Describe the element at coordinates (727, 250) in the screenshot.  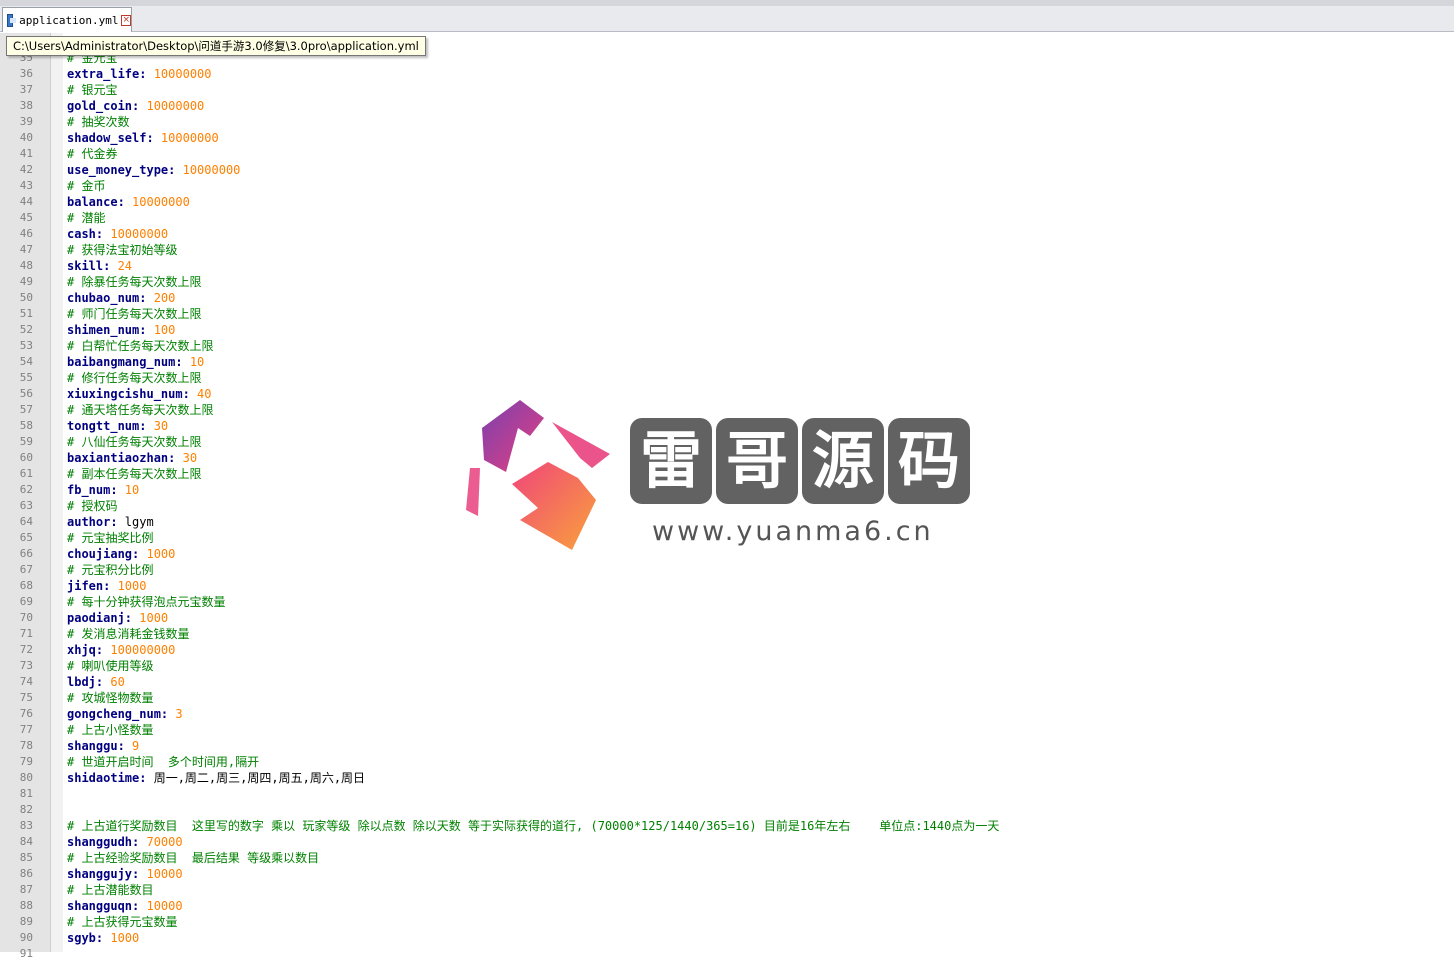
I see `code-line: 47 # 获得法宝初始等级` at that location.